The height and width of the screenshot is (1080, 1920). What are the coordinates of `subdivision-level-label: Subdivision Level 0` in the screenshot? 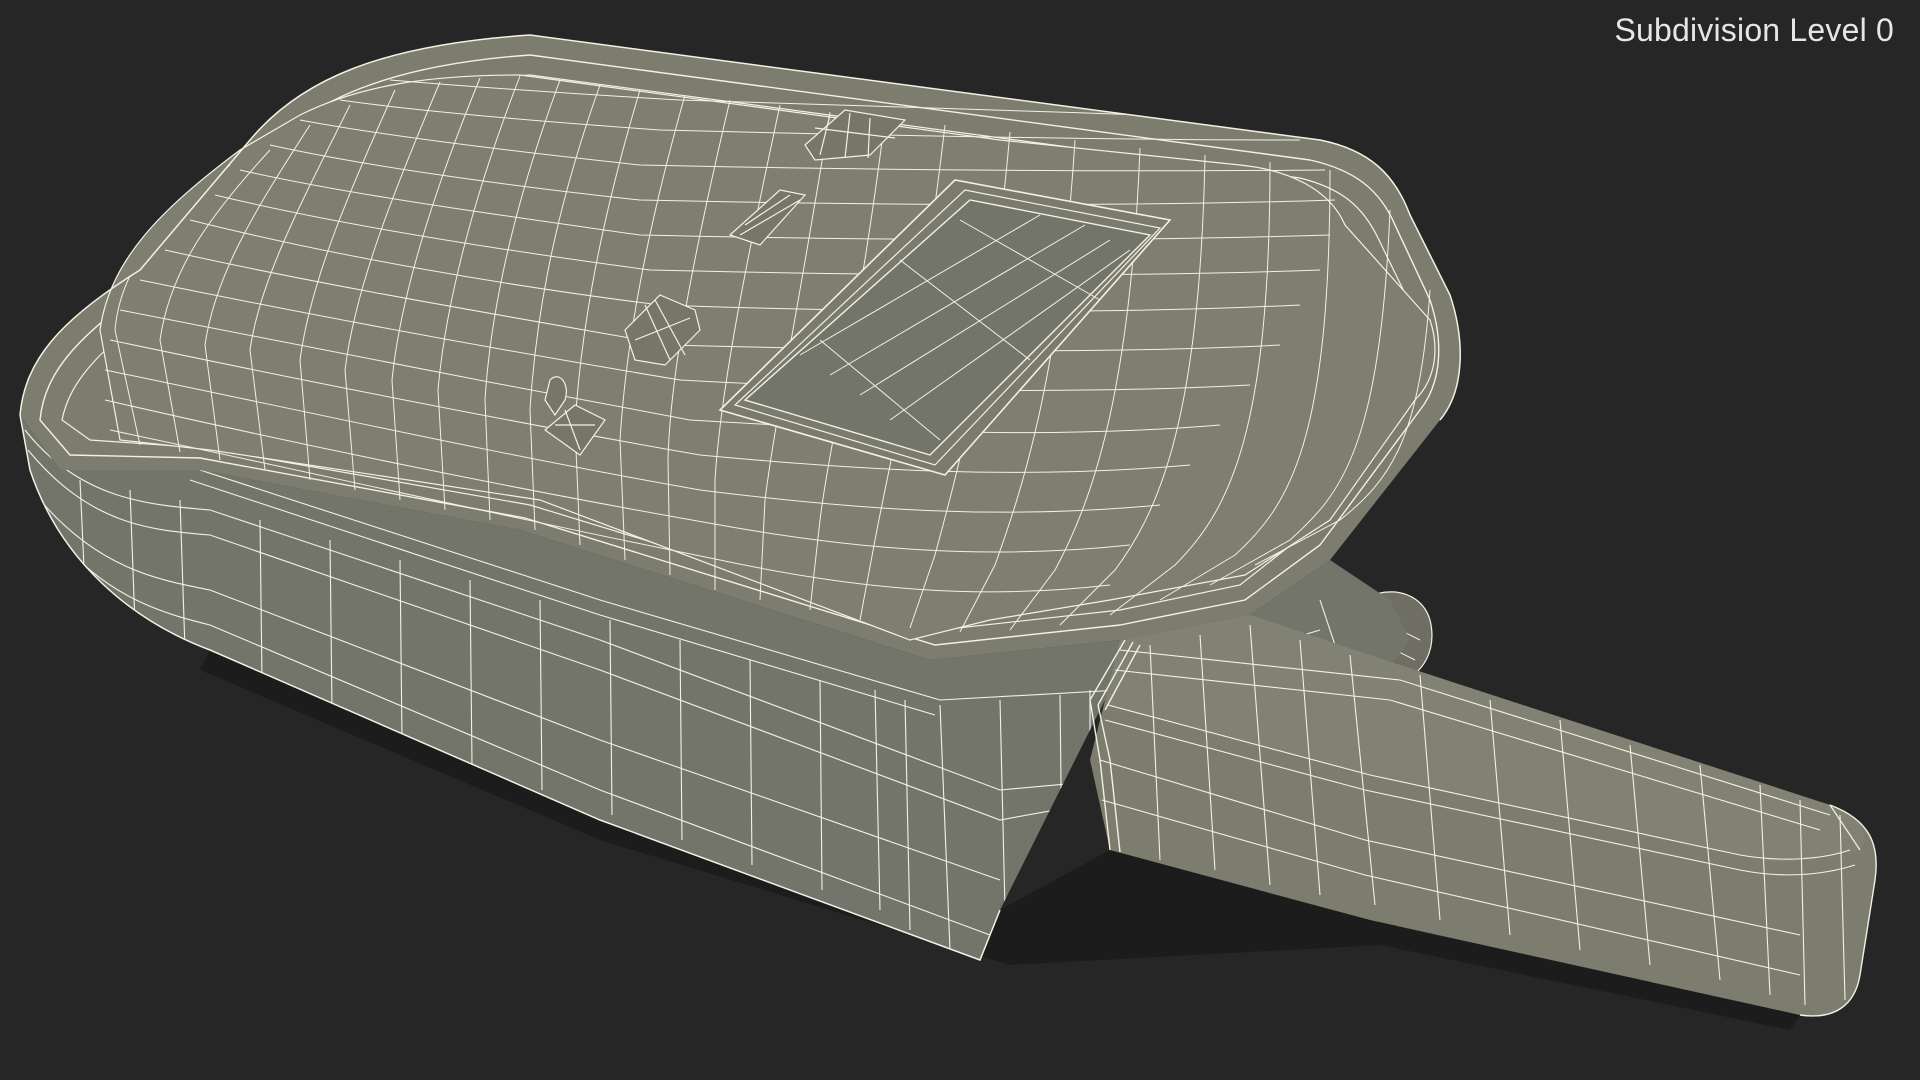 It's located at (1754, 30).